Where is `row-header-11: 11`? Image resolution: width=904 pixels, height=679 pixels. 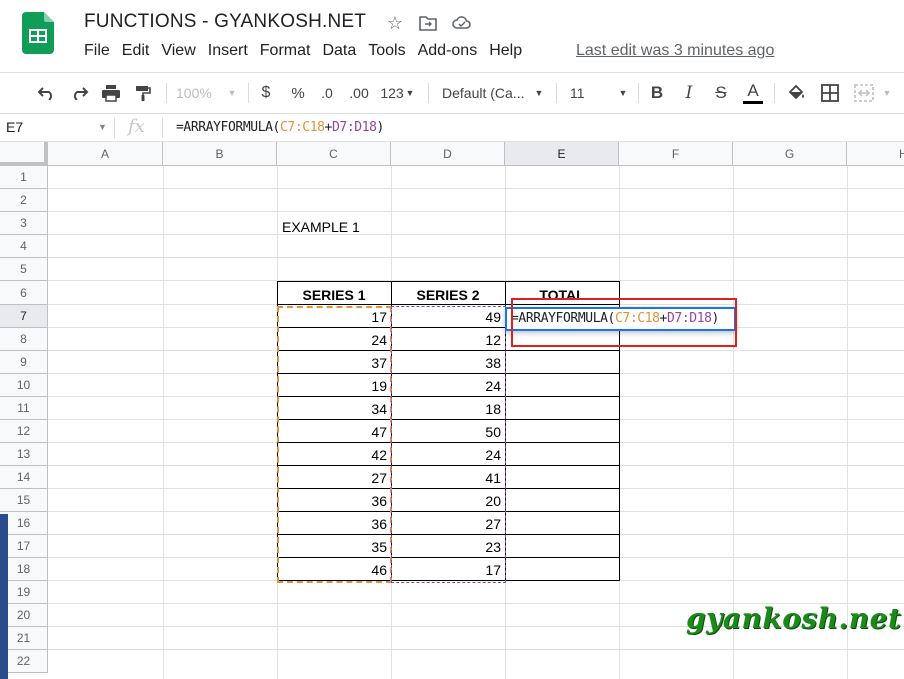
row-header-11: 11 is located at coordinates (24, 408).